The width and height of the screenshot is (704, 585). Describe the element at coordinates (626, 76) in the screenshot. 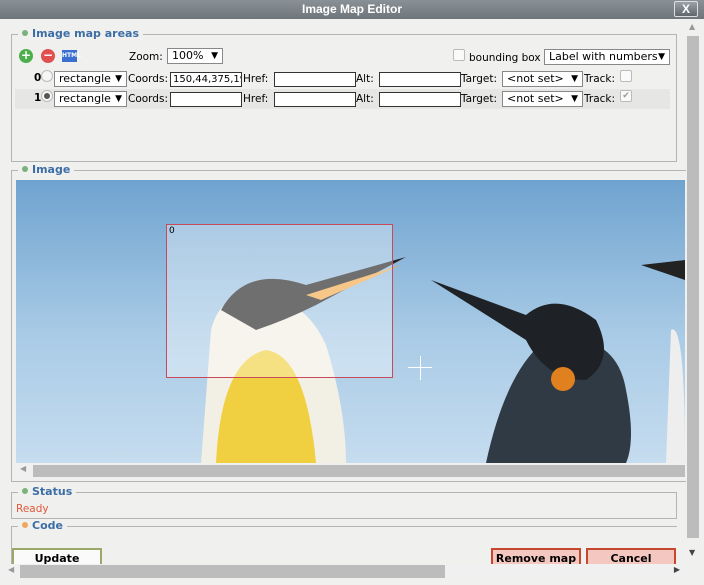

I see `track-checkbox` at that location.